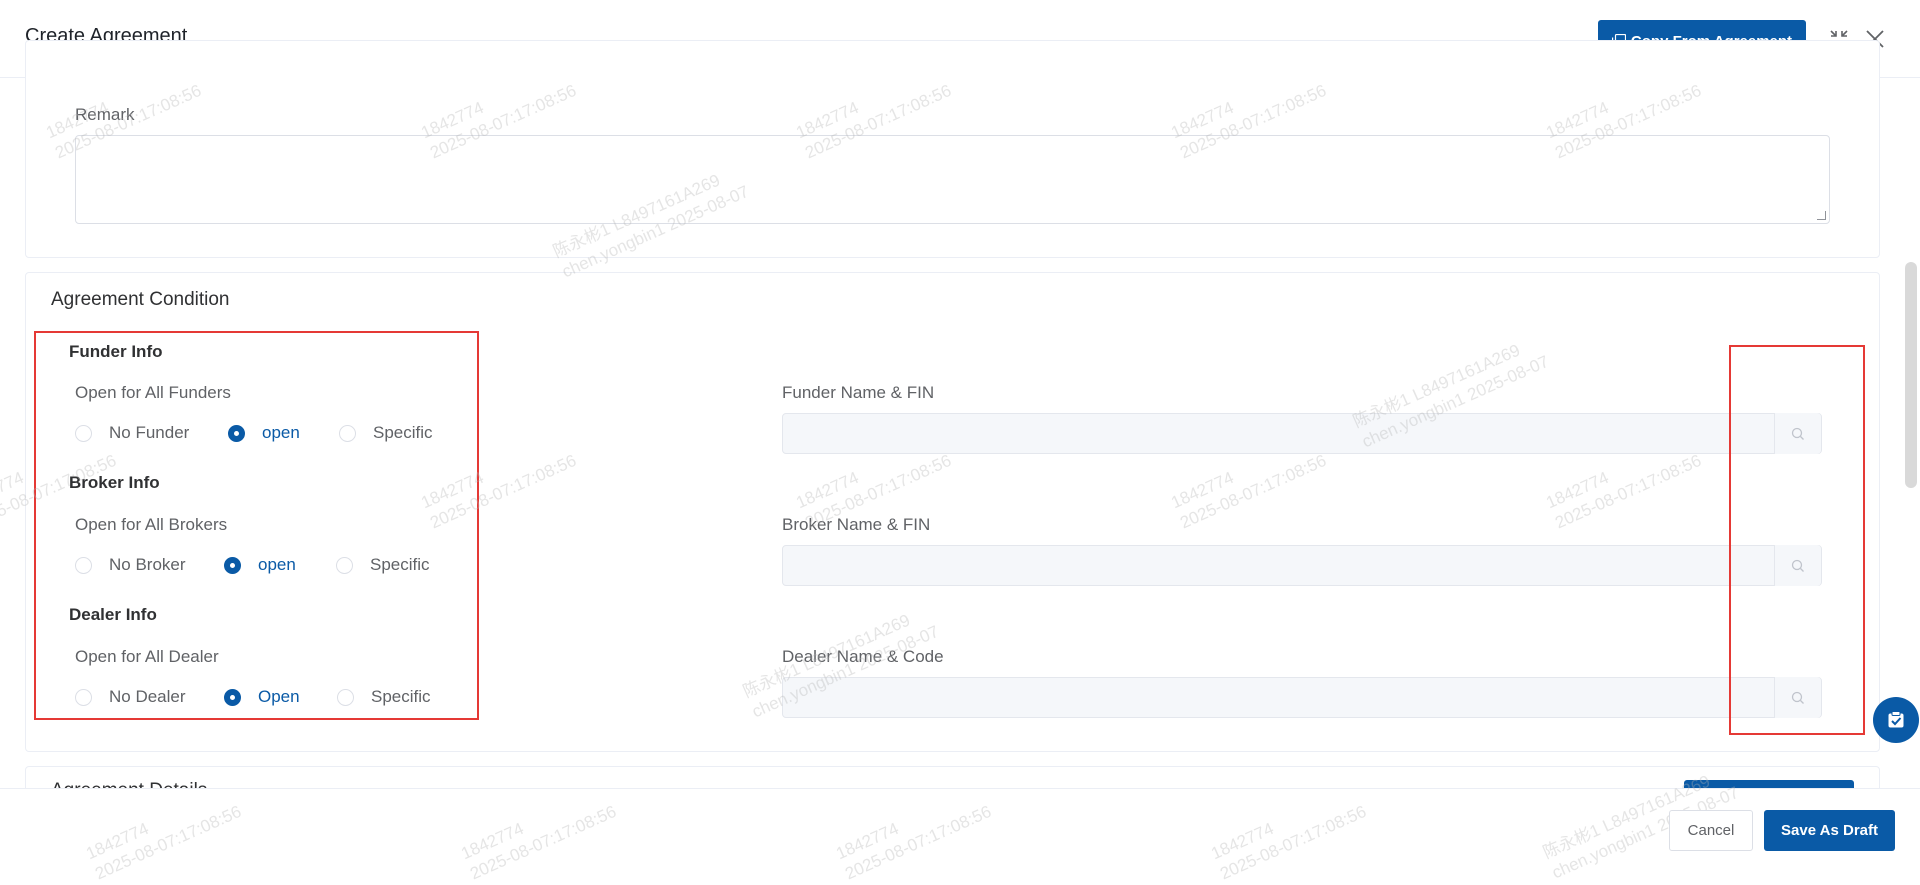  Describe the element at coordinates (1711, 830) in the screenshot. I see `cancel-button: Cancel` at that location.